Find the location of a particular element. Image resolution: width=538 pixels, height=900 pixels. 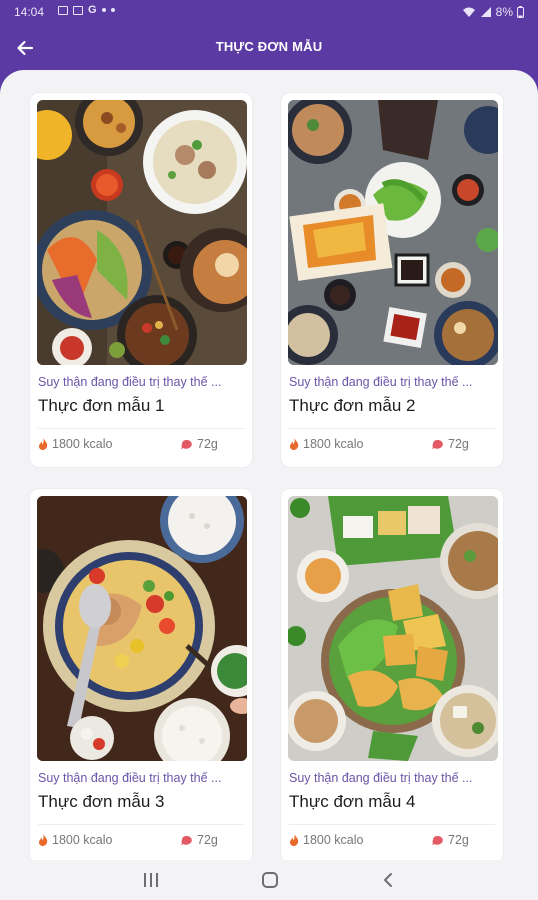

app-bar: THỰC ĐƠN MẪU is located at coordinates (269, 48).